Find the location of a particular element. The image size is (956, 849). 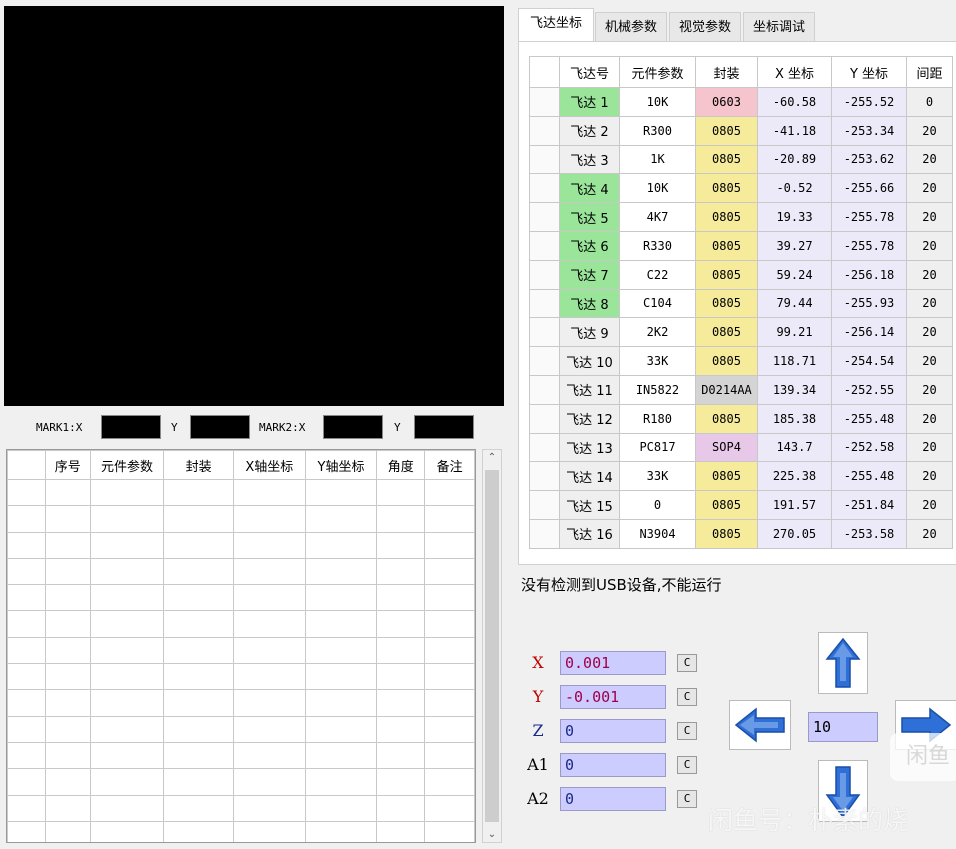

placement-col-header: Y轴坐标 is located at coordinates (341, 465).